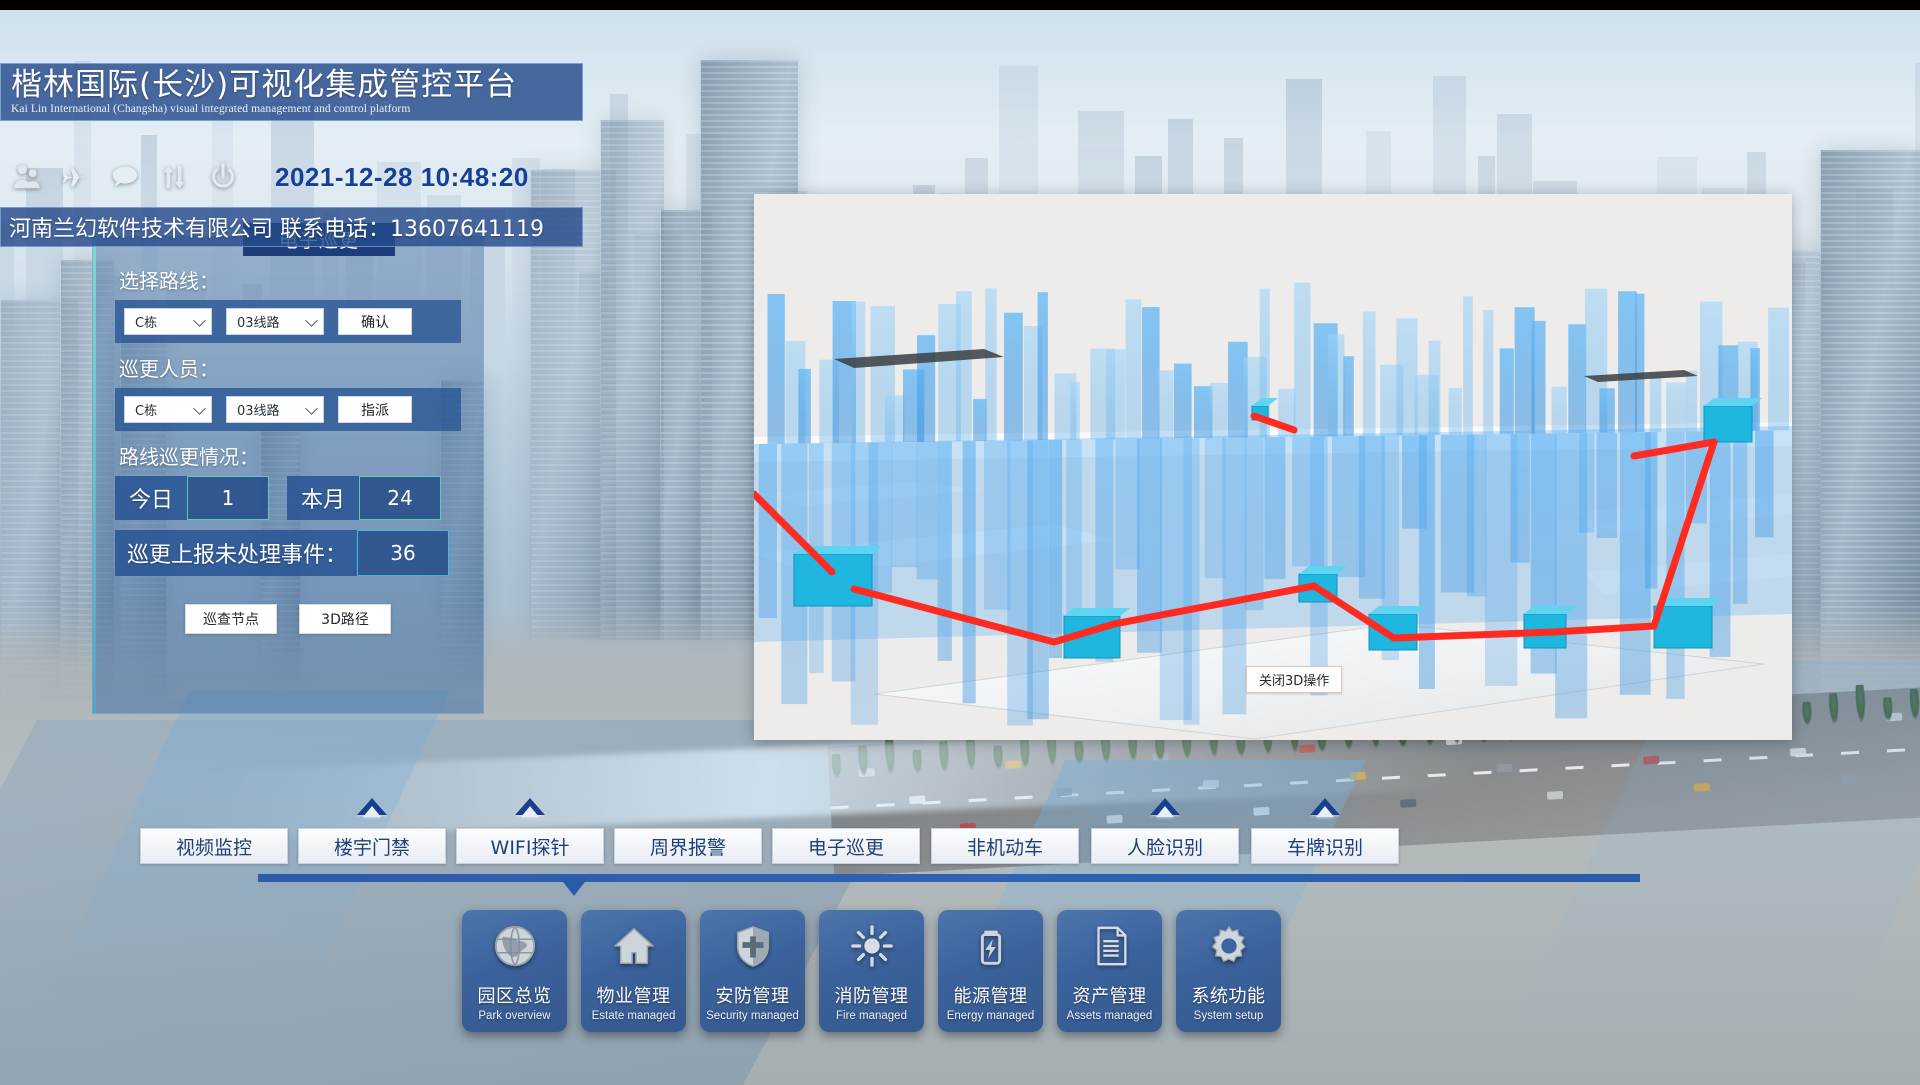 This screenshot has height=1085, width=1920. I want to click on system-clock: 2021-12-28 10:48:20, so click(402, 176).